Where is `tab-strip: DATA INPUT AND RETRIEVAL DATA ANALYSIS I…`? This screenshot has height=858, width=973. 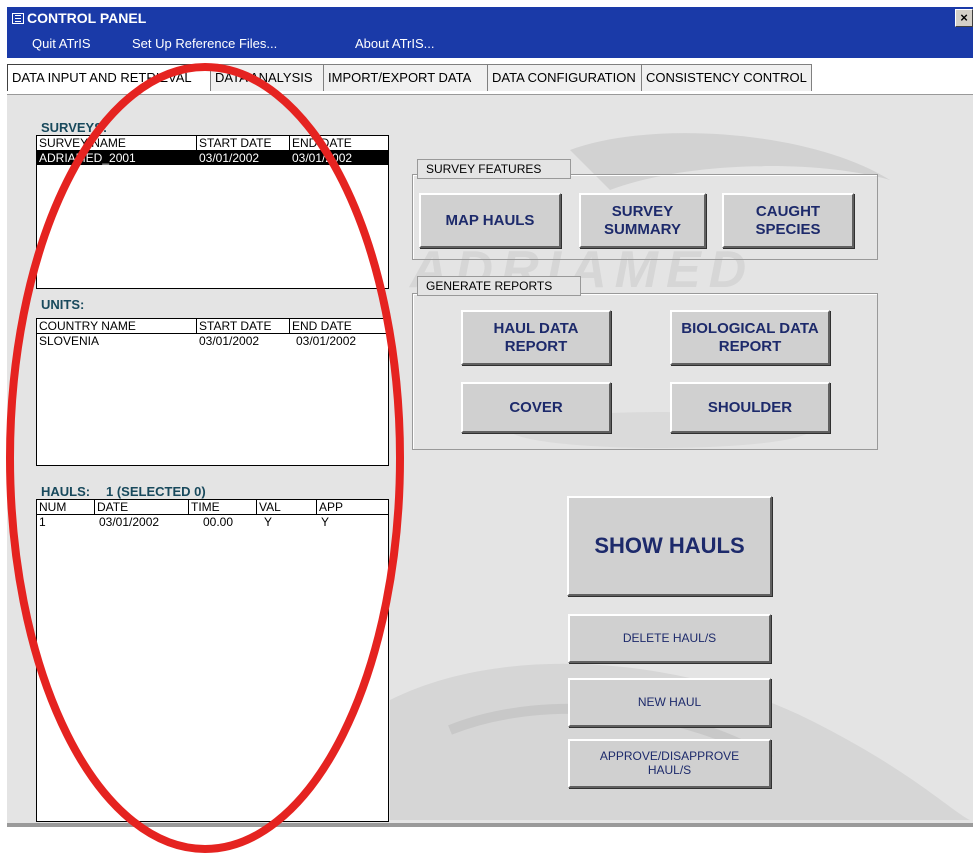
tab-strip: DATA INPUT AND RETRIEVAL DATA ANALYSIS I… is located at coordinates (490, 79).